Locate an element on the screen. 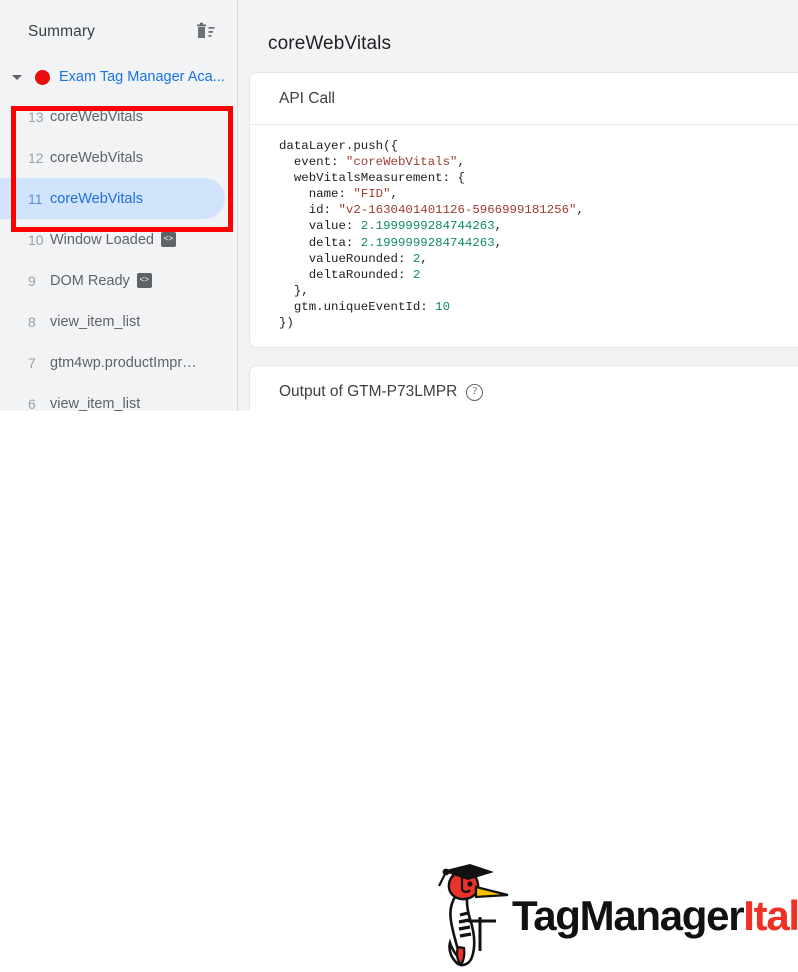 This screenshot has height=972, width=798. list-item: 8 view_item_list is located at coordinates (118, 321).